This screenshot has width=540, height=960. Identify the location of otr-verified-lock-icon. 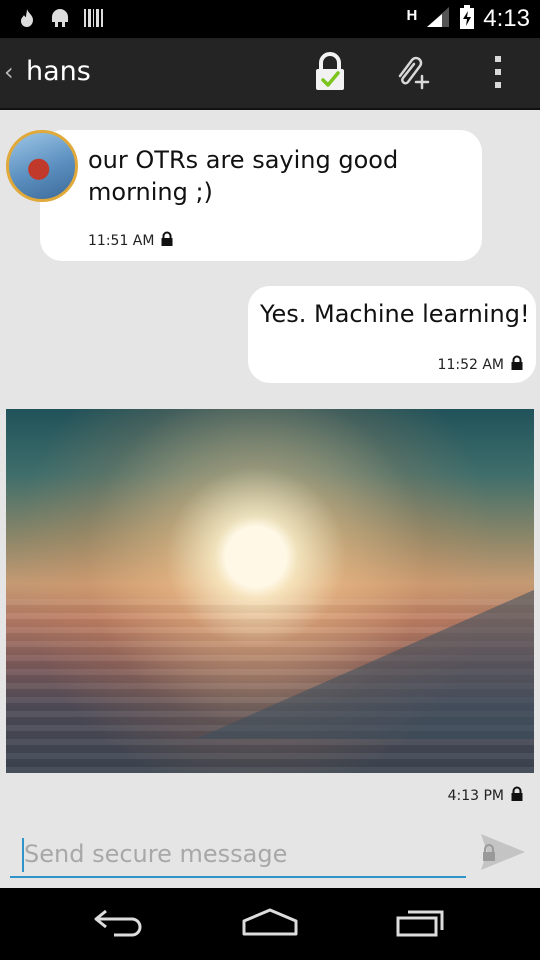
(330, 74).